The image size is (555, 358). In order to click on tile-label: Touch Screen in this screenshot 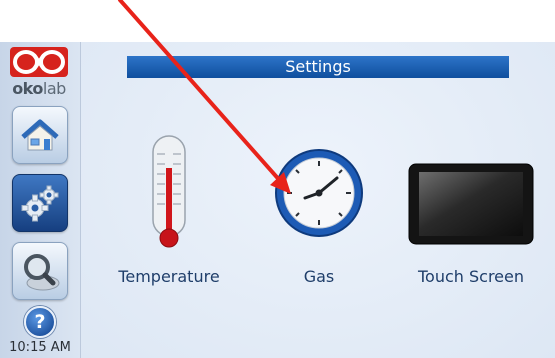, I will do `click(470, 276)`.